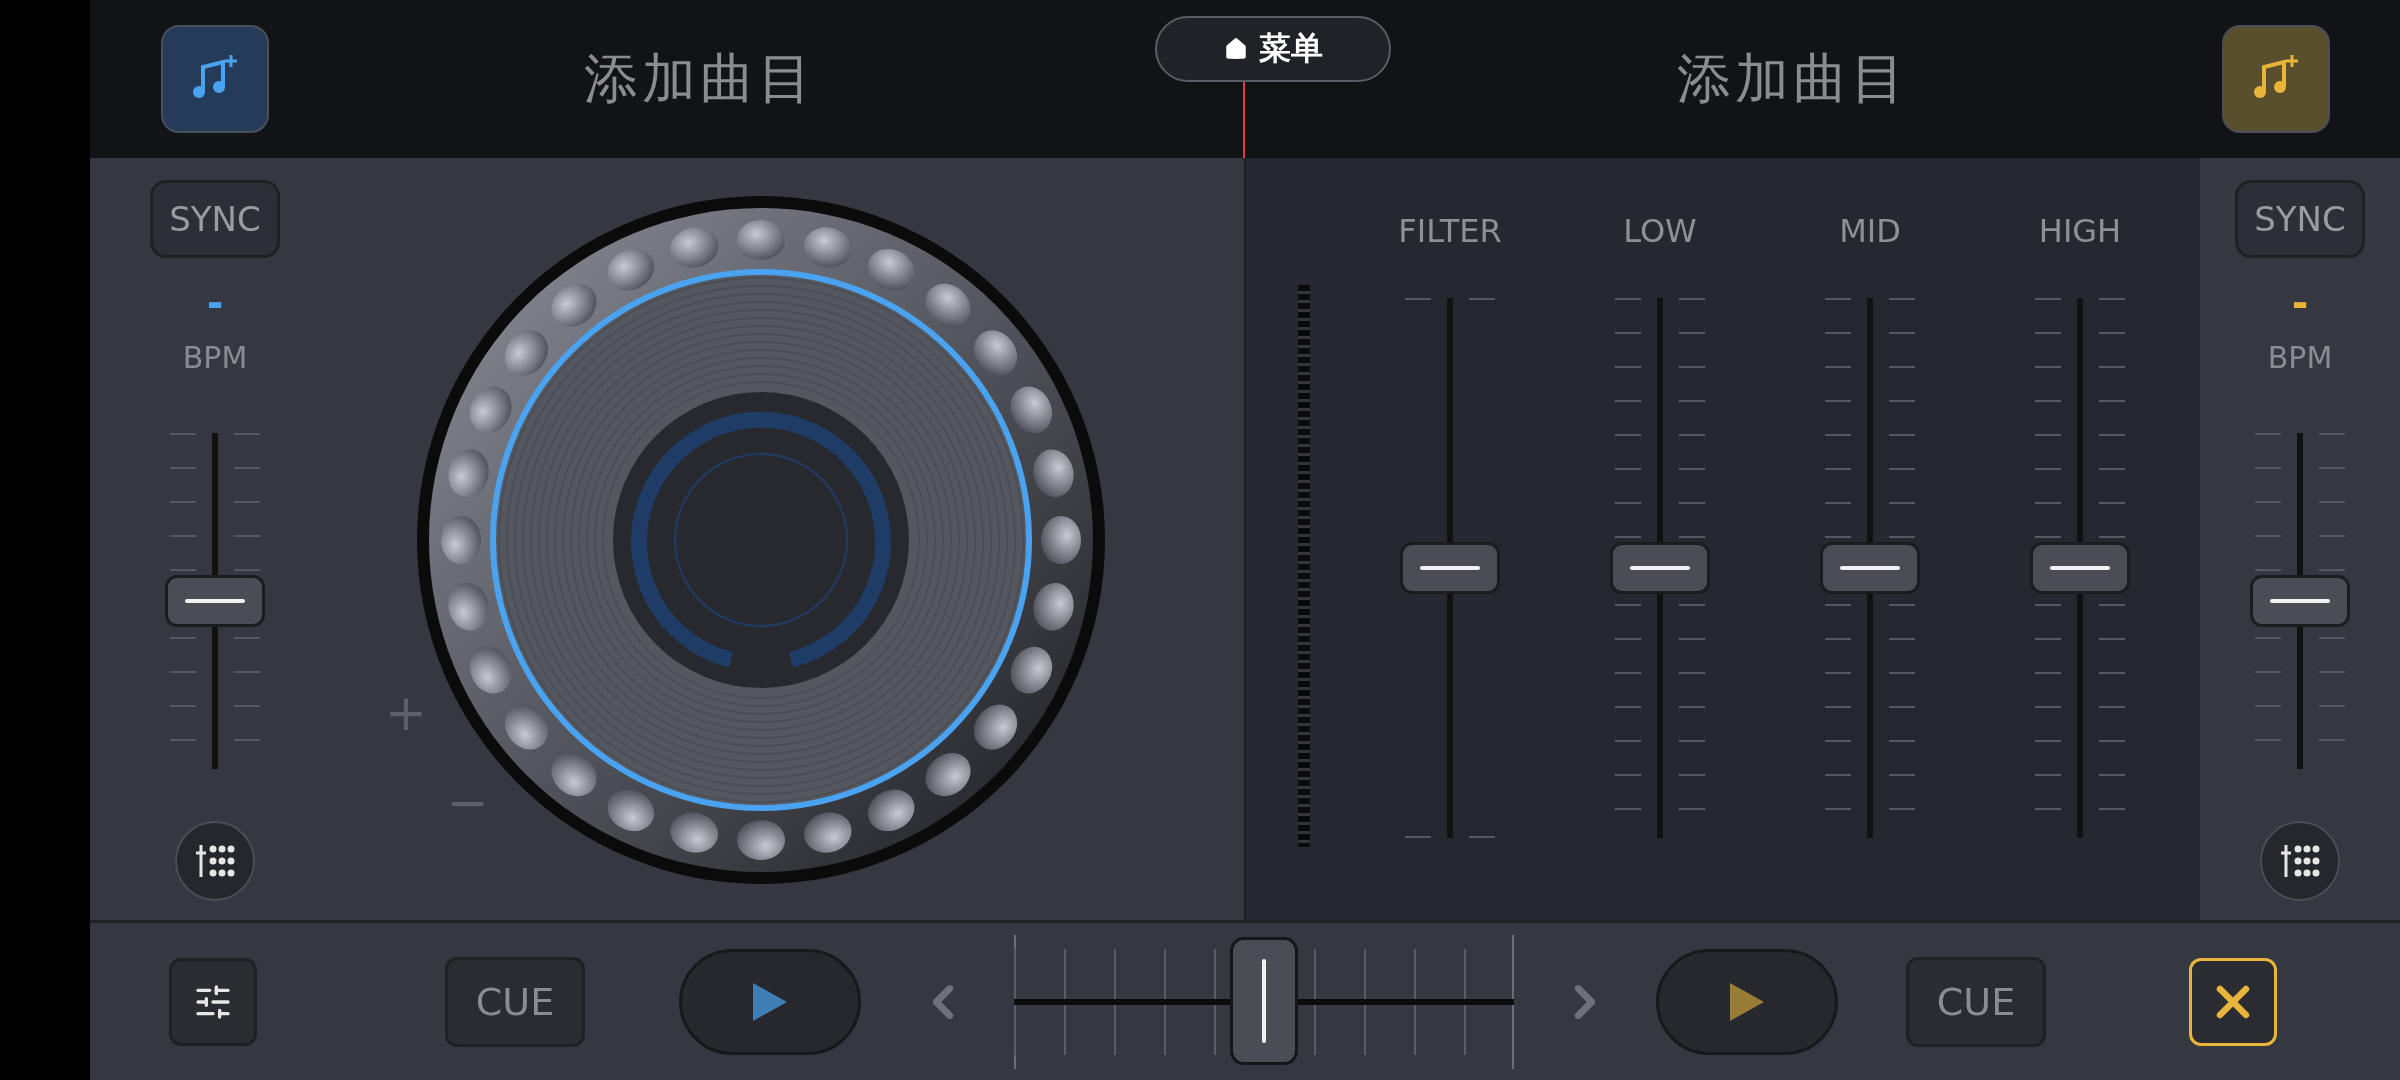 This screenshot has width=2400, height=1080. Describe the element at coordinates (1870, 232) in the screenshot. I see `fader-label: MID` at that location.